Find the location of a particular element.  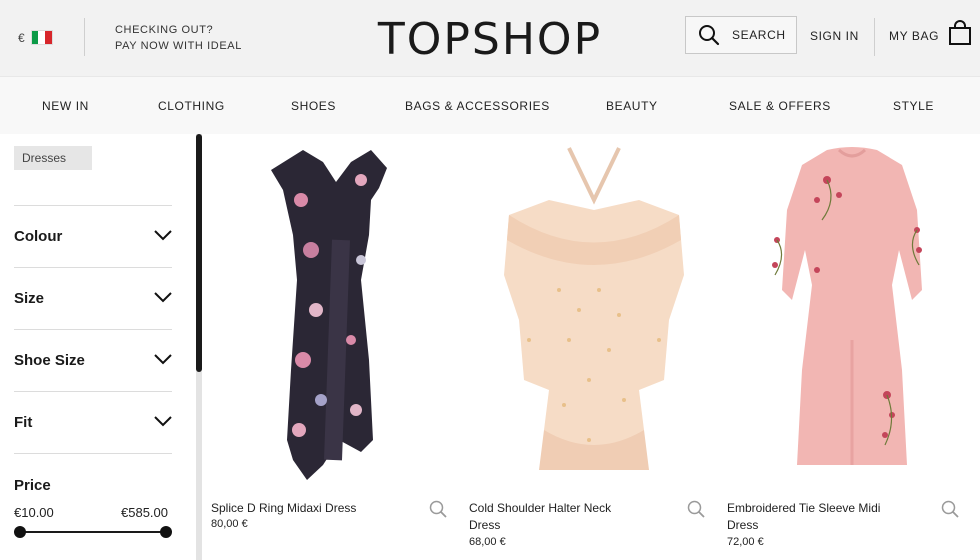

header-divider is located at coordinates (874, 37).